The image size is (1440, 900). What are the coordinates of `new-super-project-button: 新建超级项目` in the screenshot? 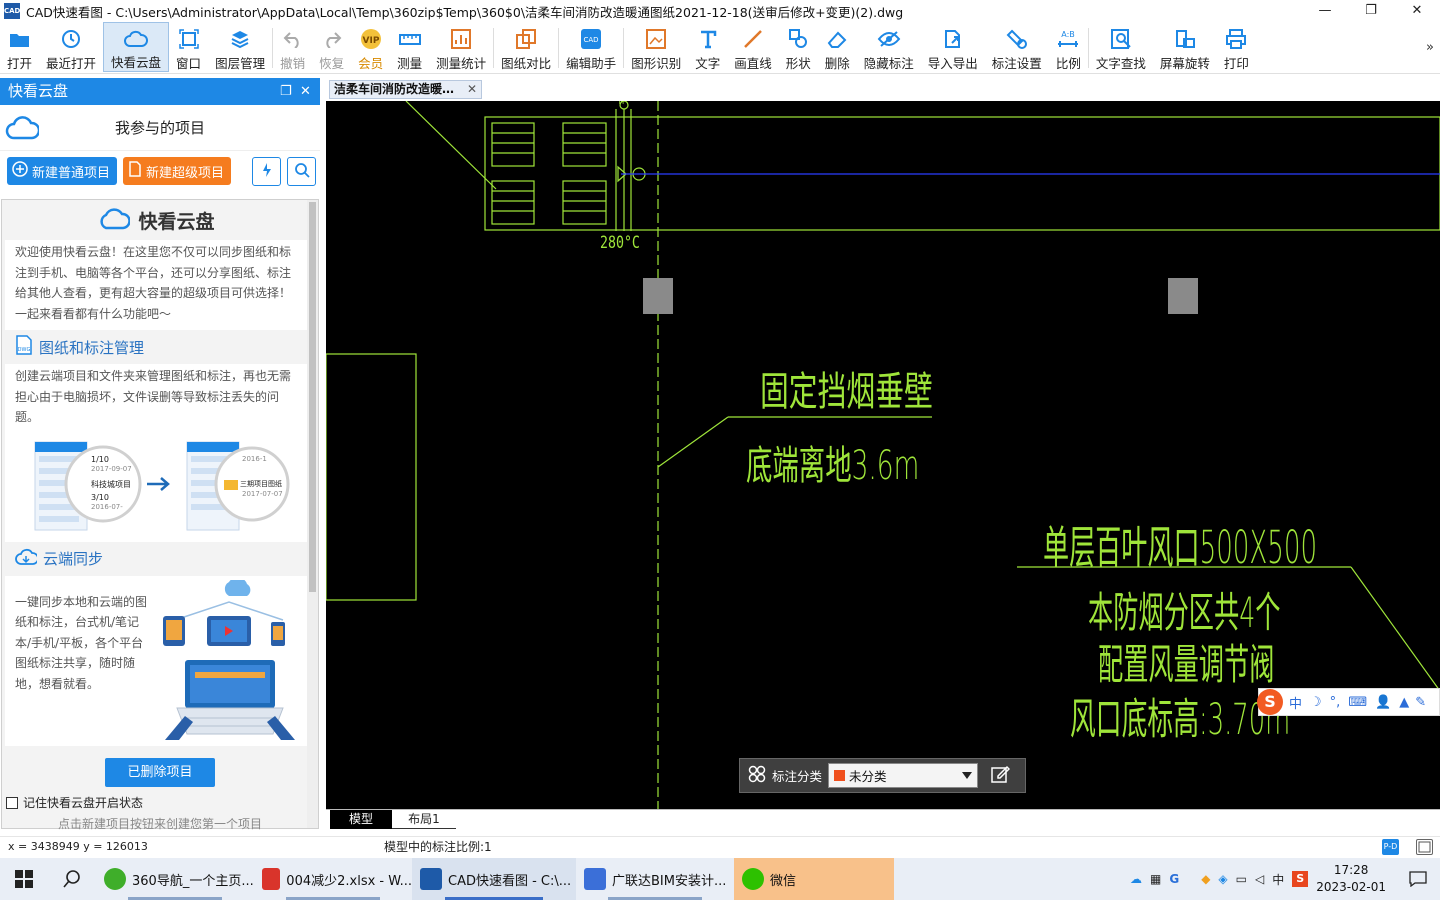 It's located at (177, 171).